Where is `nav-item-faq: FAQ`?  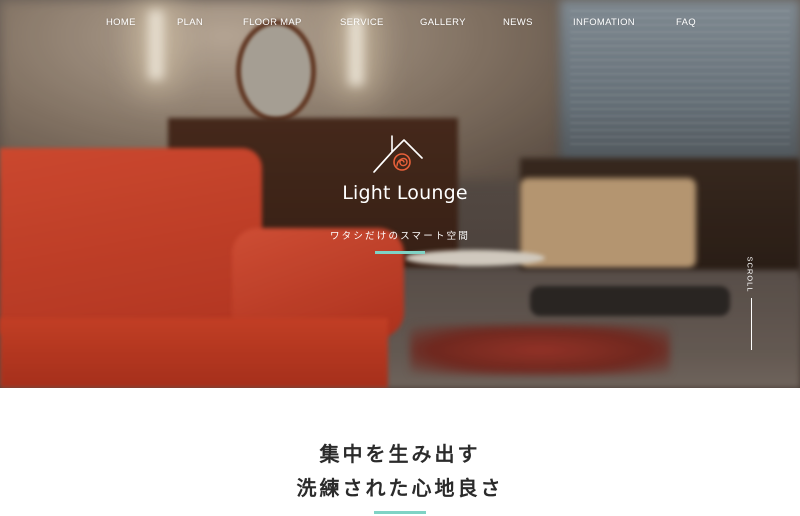
nav-item-faq: FAQ is located at coordinates (686, 22).